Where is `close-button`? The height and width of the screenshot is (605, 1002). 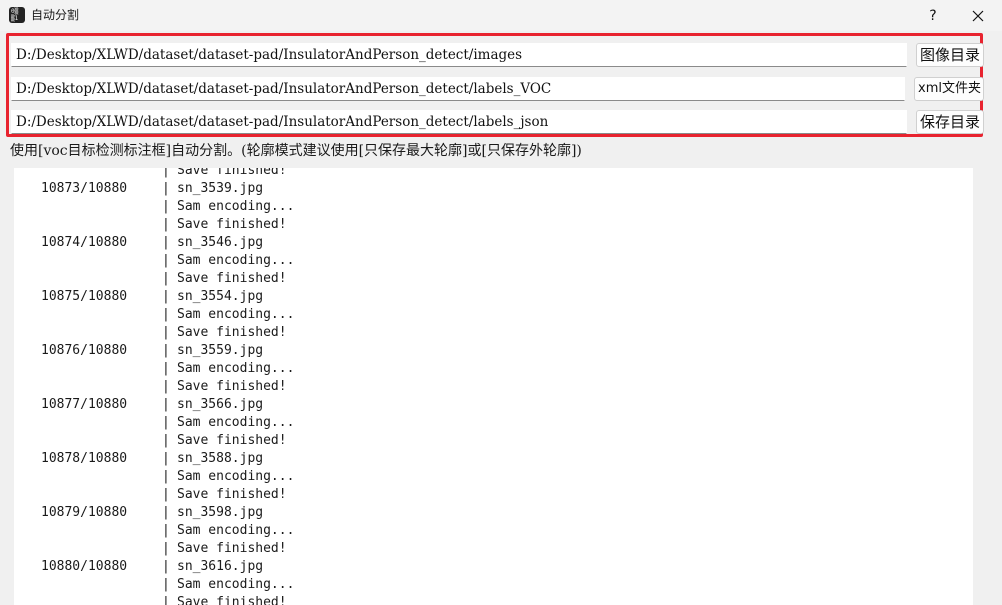
close-button is located at coordinates (978, 15).